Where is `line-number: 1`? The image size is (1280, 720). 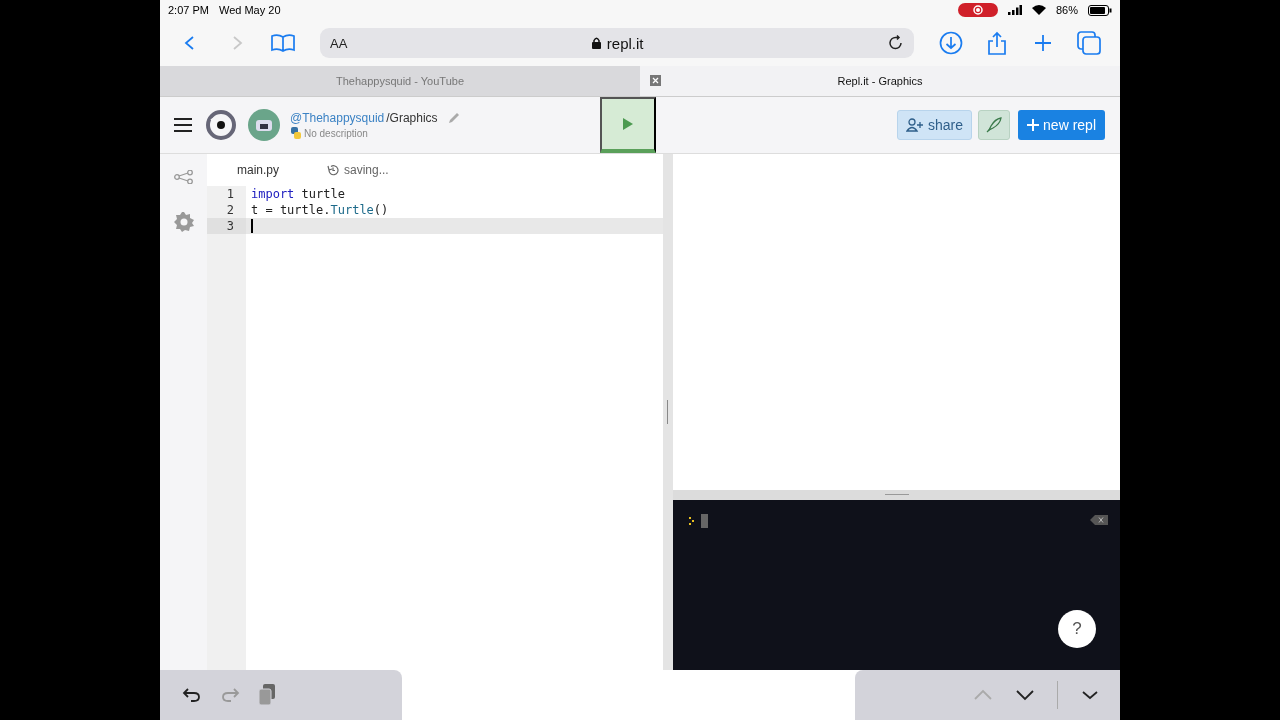 line-number: 1 is located at coordinates (230, 194).